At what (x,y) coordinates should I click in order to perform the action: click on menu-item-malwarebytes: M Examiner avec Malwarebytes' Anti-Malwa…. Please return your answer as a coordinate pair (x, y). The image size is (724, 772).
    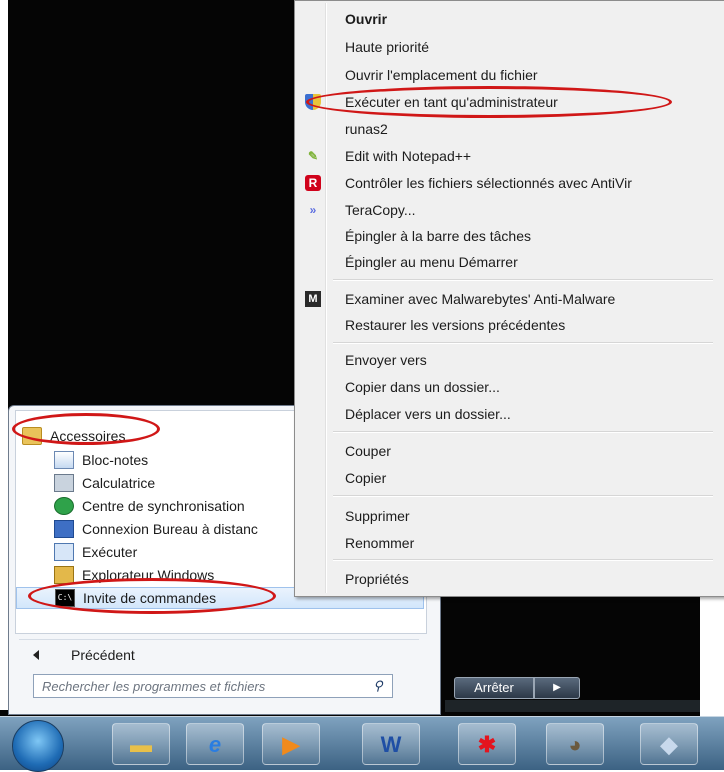
    Looking at the image, I should click on (500, 299).